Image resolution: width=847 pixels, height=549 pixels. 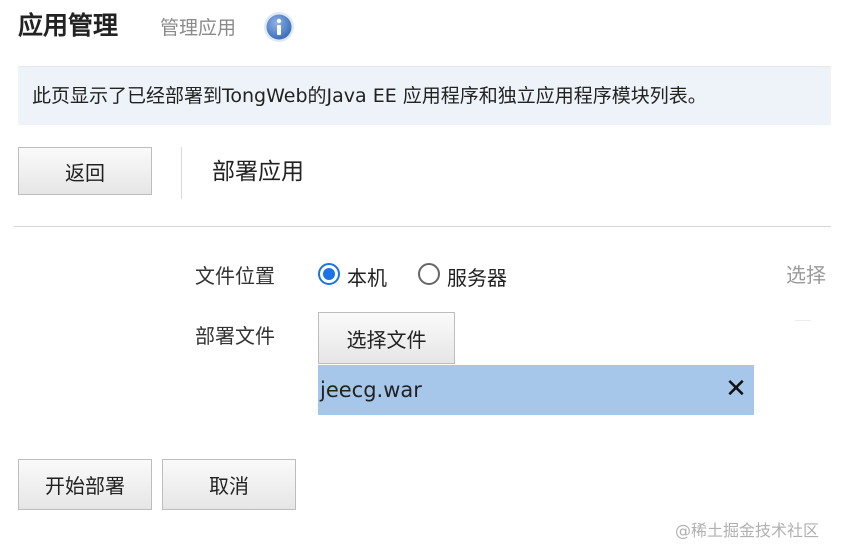 What do you see at coordinates (371, 390) in the screenshot?
I see `selected-file-name: jeecg.war` at bounding box center [371, 390].